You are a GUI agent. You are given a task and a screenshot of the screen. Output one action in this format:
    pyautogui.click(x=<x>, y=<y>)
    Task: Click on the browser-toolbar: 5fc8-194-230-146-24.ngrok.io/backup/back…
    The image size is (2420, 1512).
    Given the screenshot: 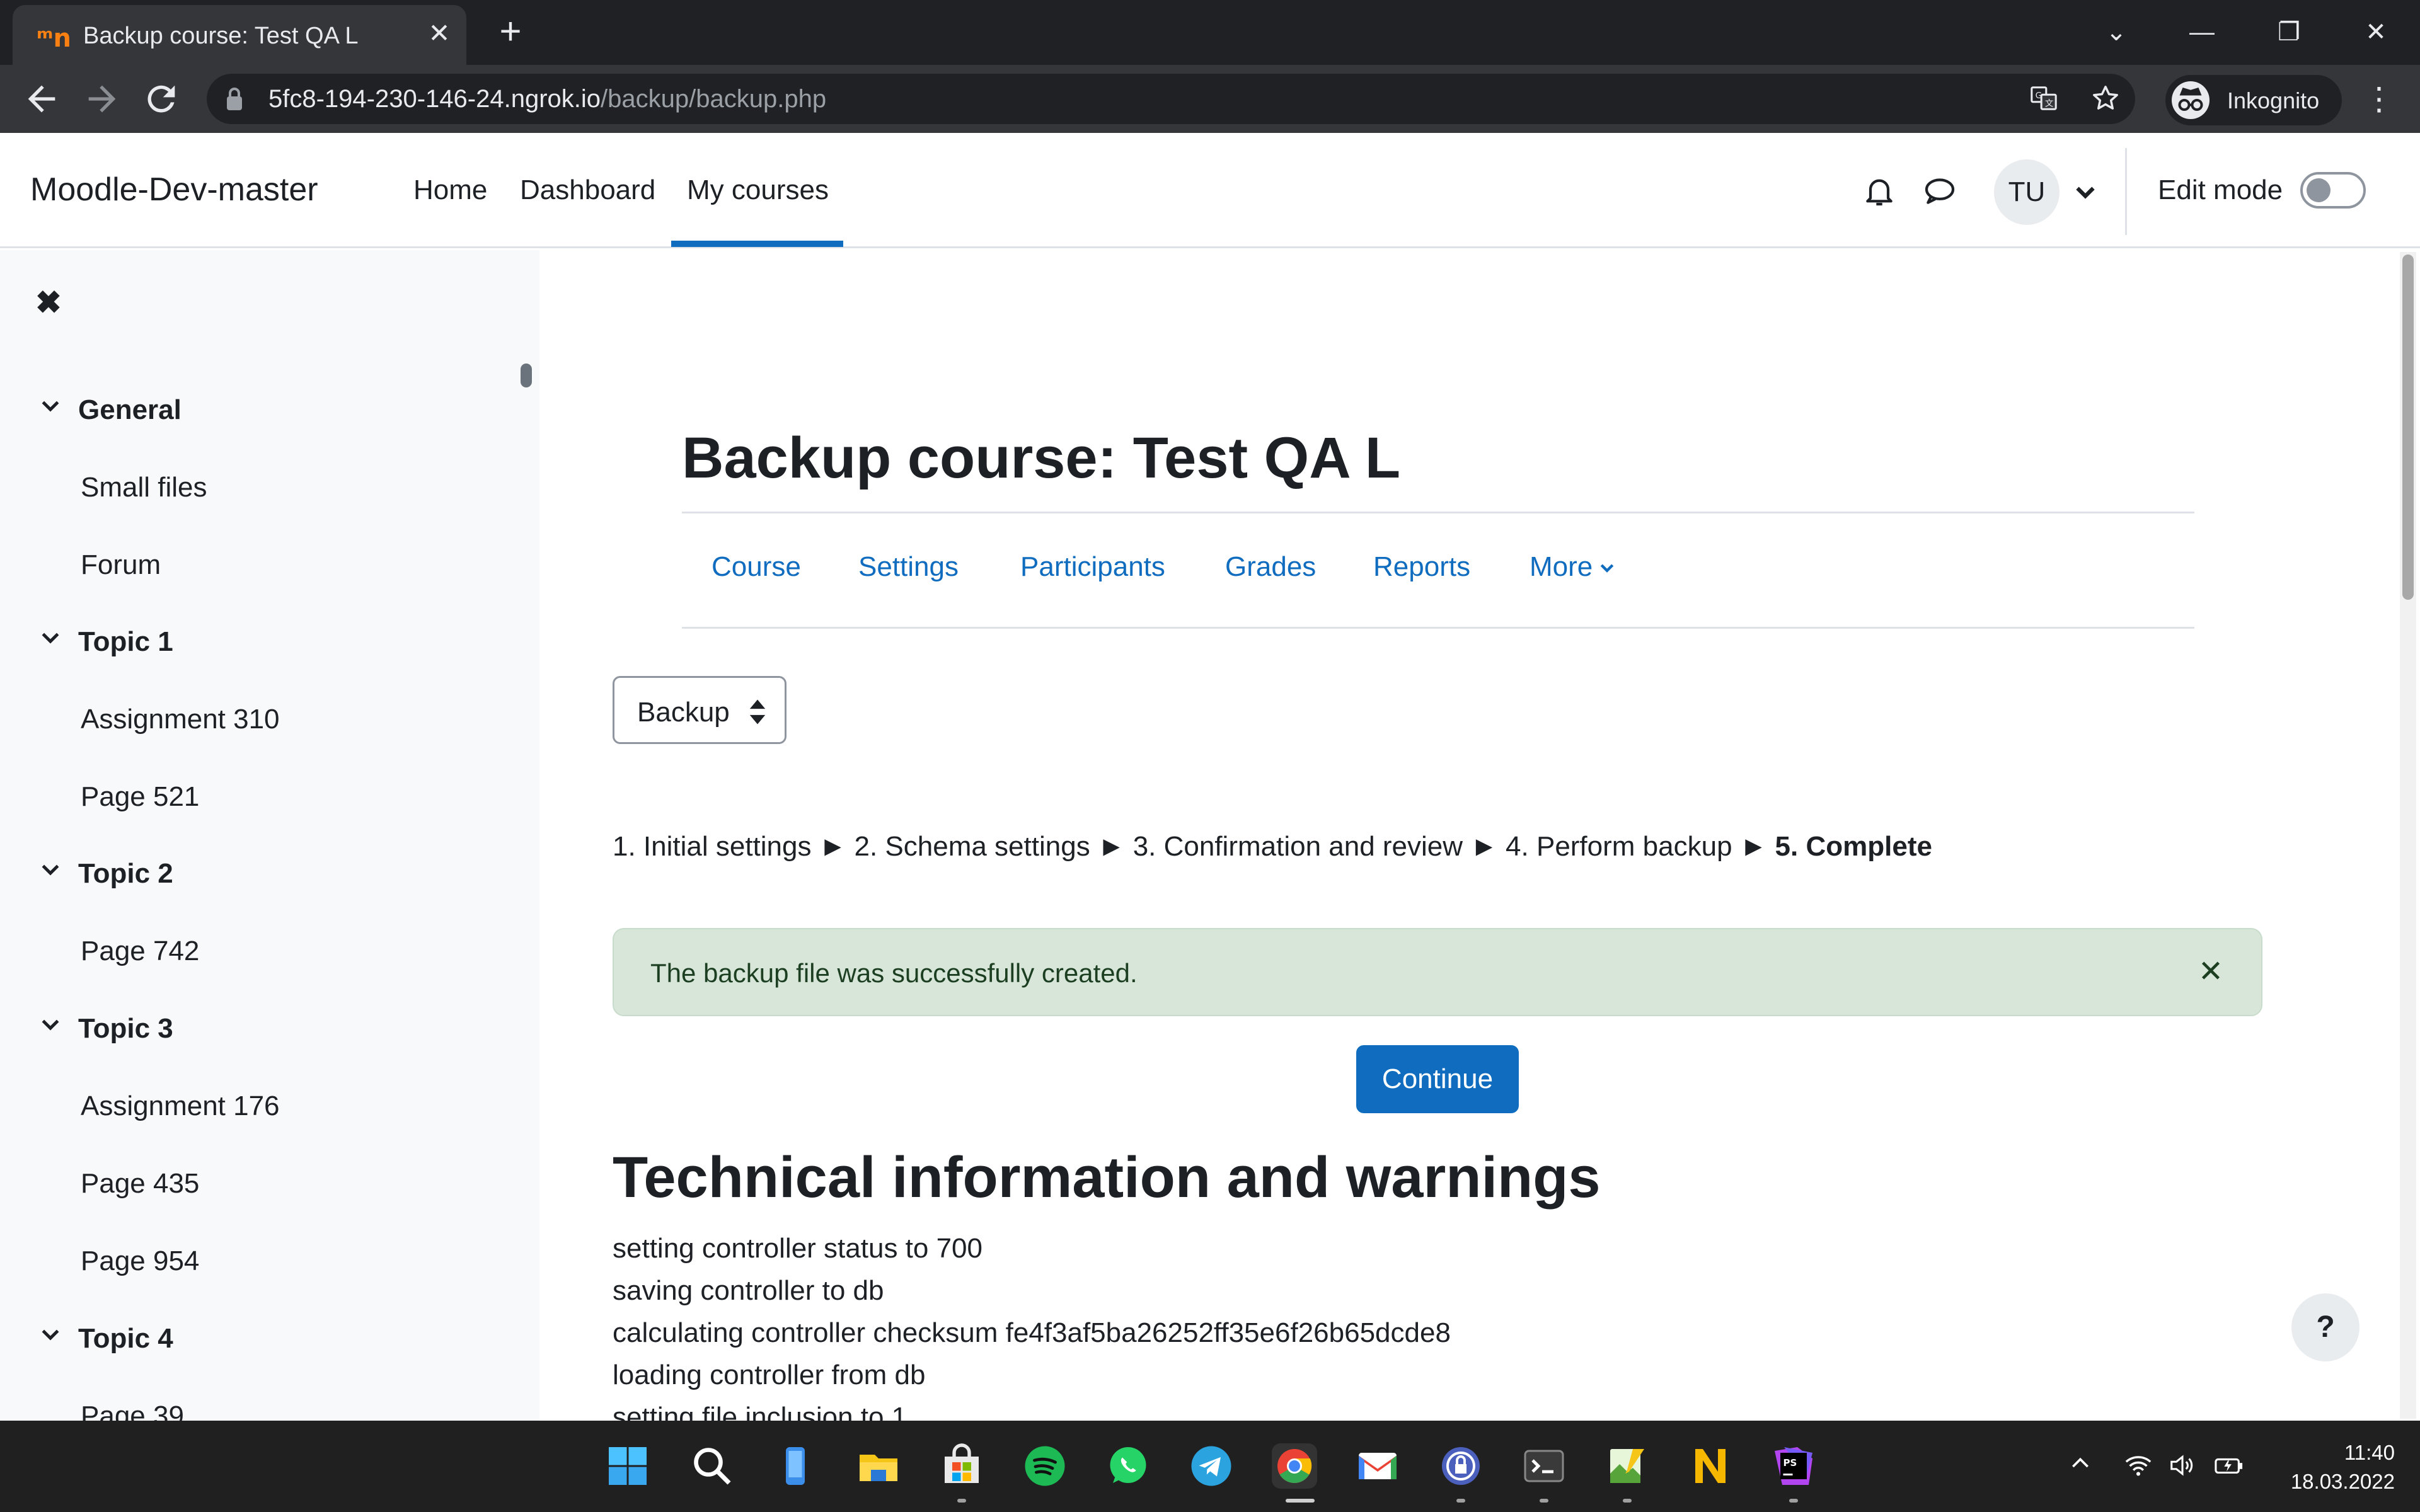 What is the action you would take?
    pyautogui.click(x=1210, y=99)
    